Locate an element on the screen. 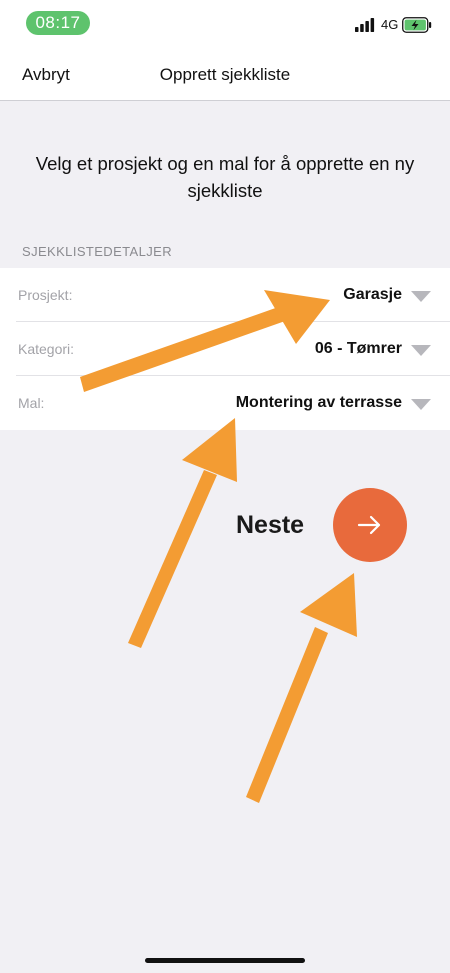 This screenshot has height=973, width=450. next-button is located at coordinates (370, 525).